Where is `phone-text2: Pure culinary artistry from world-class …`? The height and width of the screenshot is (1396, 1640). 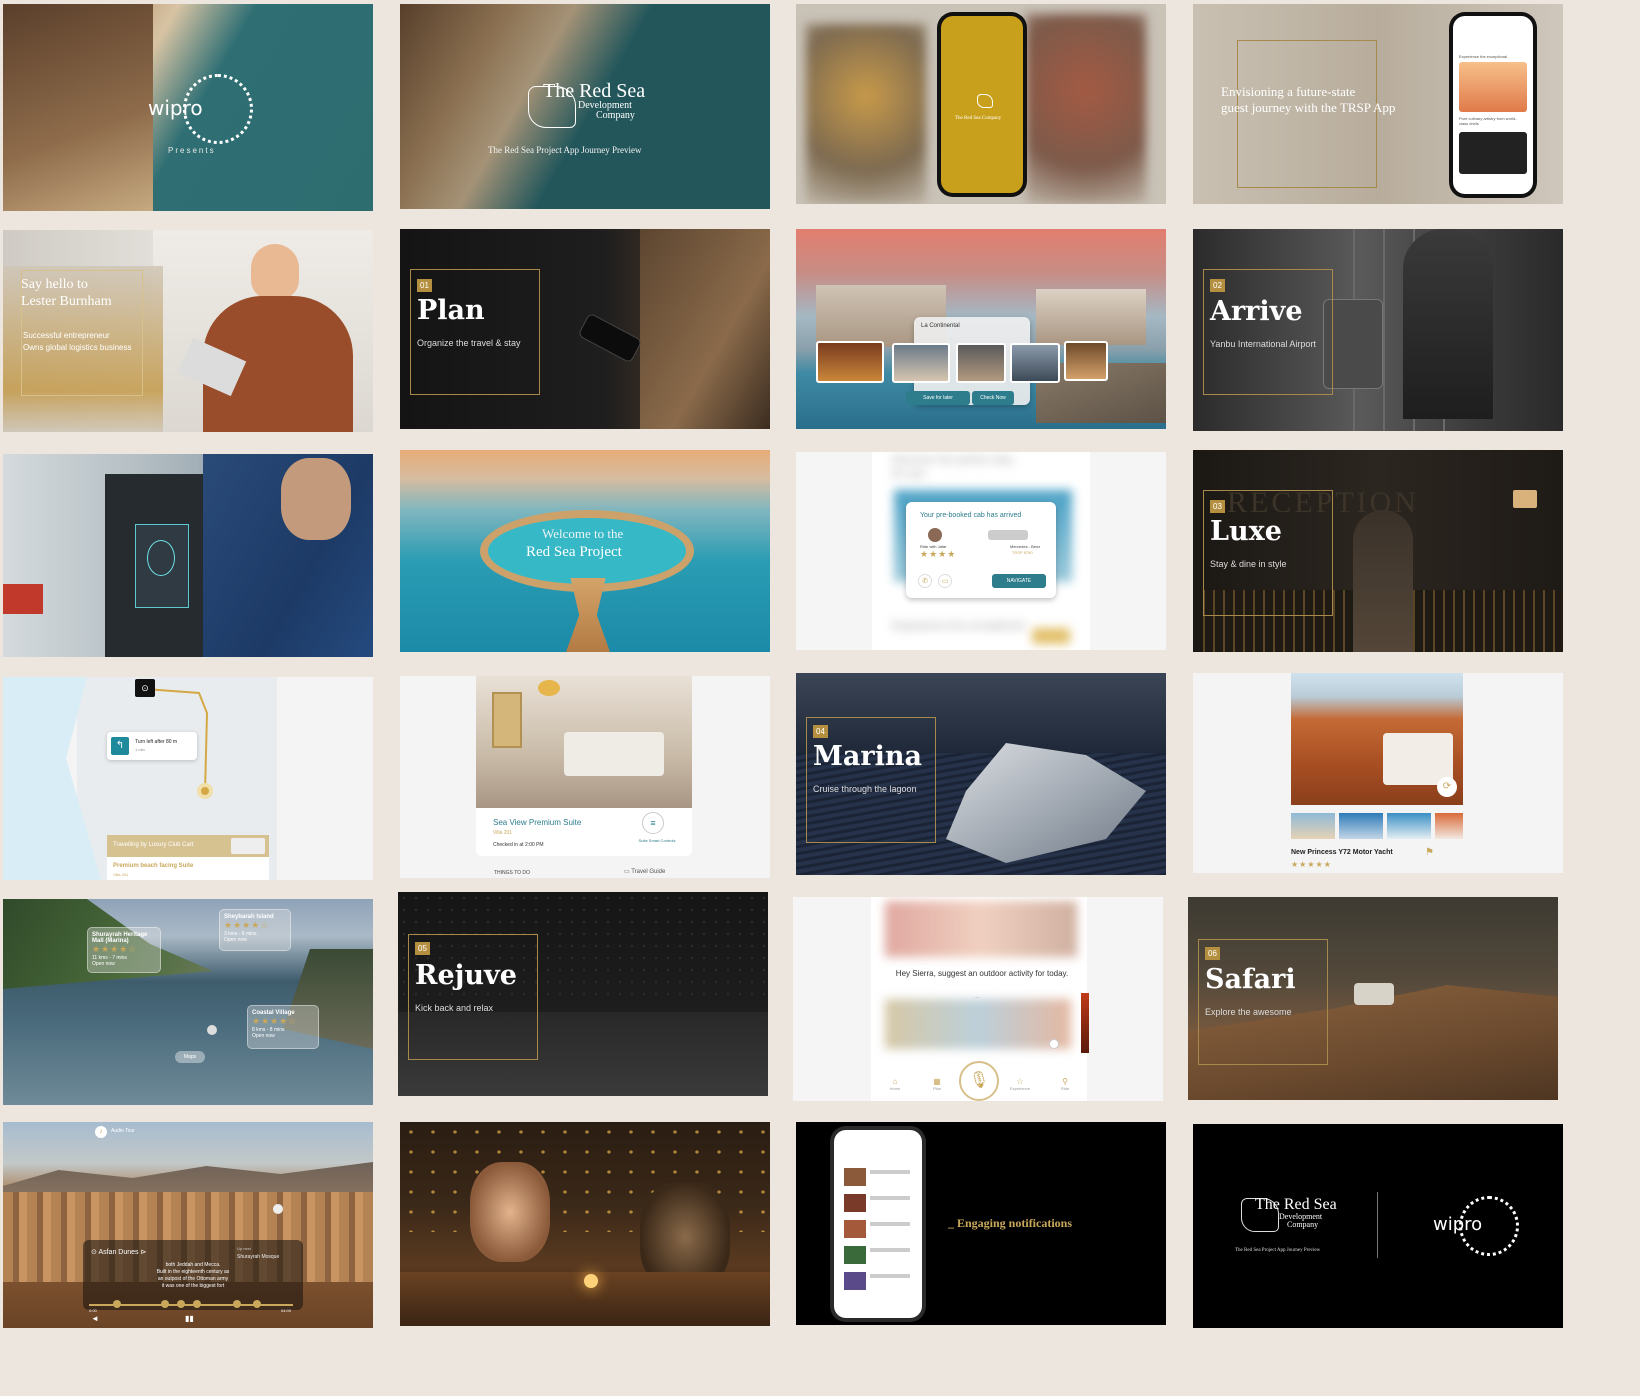
phone-text2: Pure culinary artistry from world-class … is located at coordinates (1488, 121).